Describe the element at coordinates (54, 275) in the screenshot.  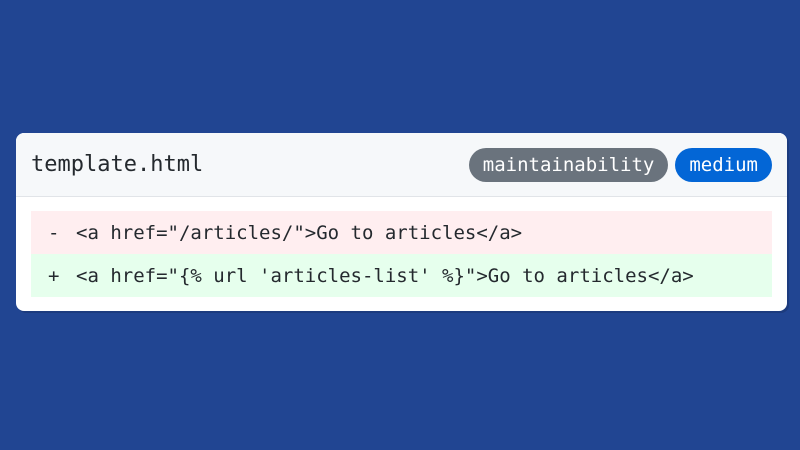
I see `added-marker: +` at that location.